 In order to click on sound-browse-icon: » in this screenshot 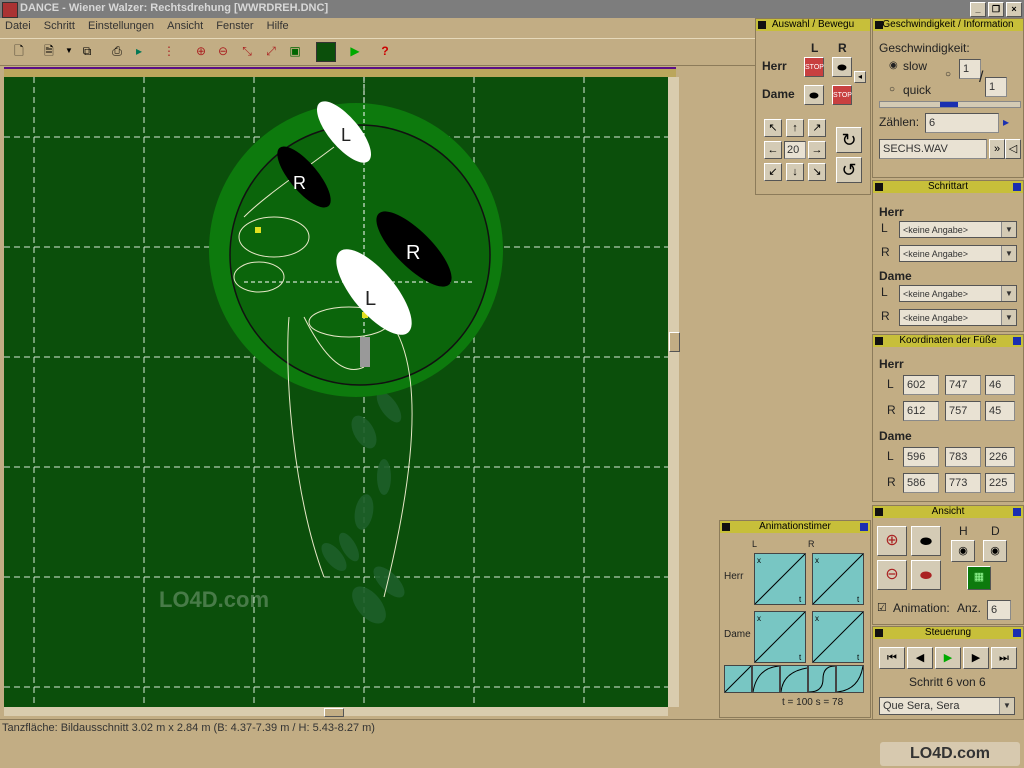, I will do `click(997, 149)`.